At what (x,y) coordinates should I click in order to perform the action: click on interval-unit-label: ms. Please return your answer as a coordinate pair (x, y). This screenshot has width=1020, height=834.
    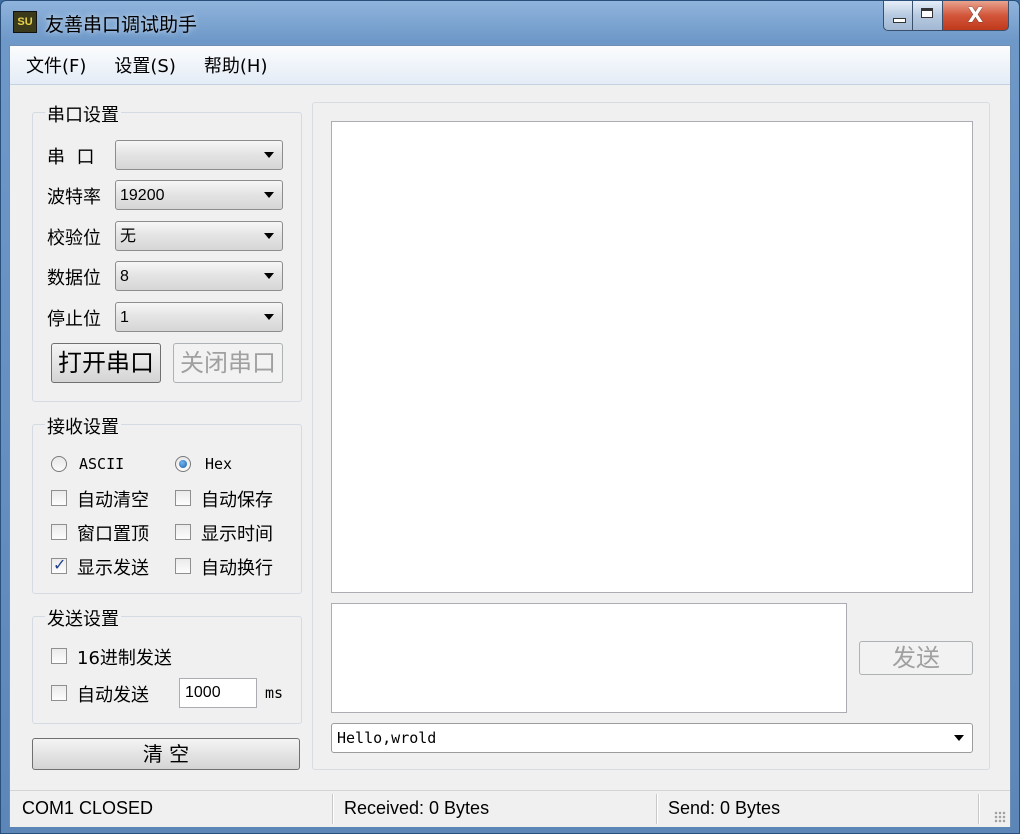
    Looking at the image, I should click on (274, 693).